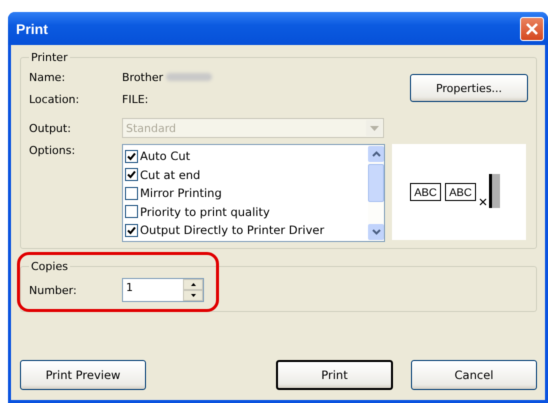 The height and width of the screenshot is (403, 548). What do you see at coordinates (205, 211) in the screenshot?
I see `option-label: Priority to print quality` at bounding box center [205, 211].